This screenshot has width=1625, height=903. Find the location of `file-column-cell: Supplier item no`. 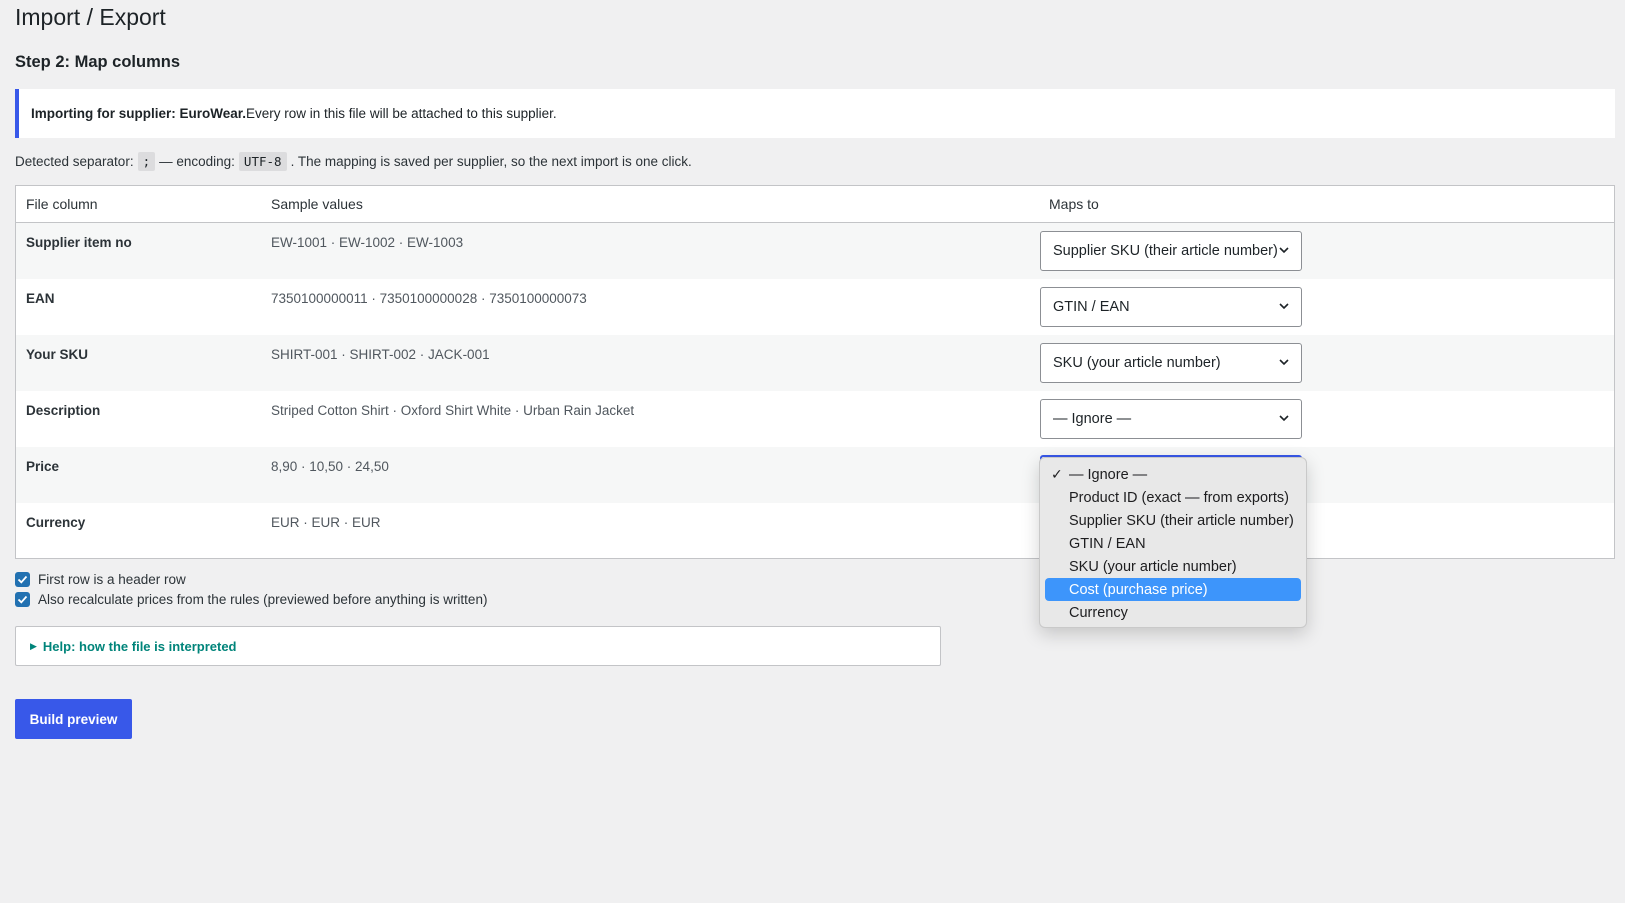

file-column-cell: Supplier item no is located at coordinates (79, 242).